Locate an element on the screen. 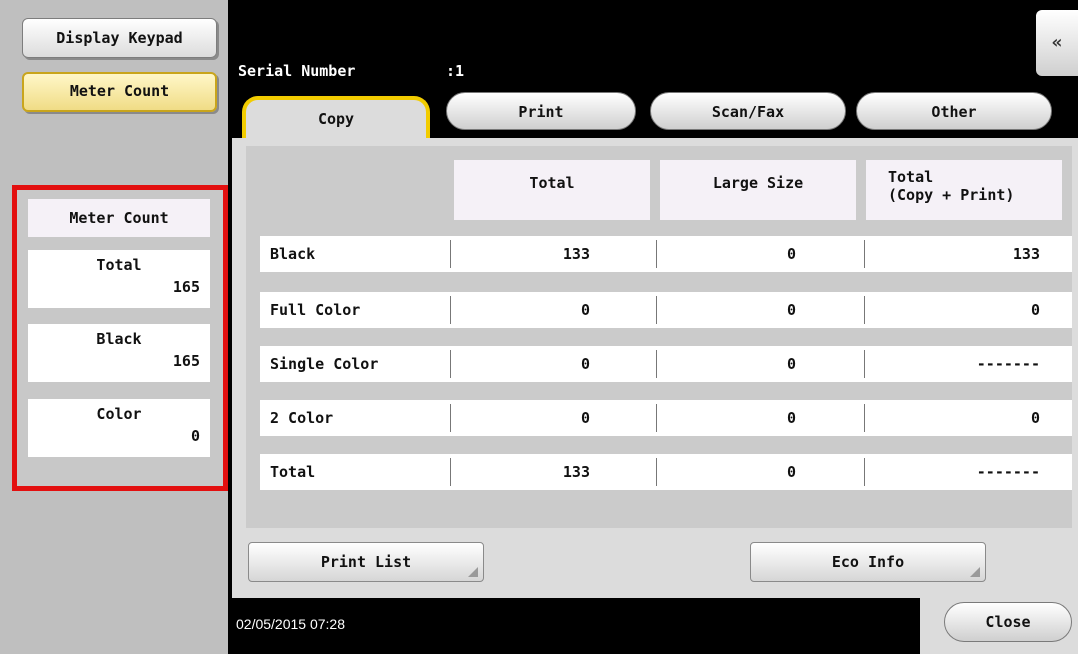  close-button: Close is located at coordinates (1008, 622).